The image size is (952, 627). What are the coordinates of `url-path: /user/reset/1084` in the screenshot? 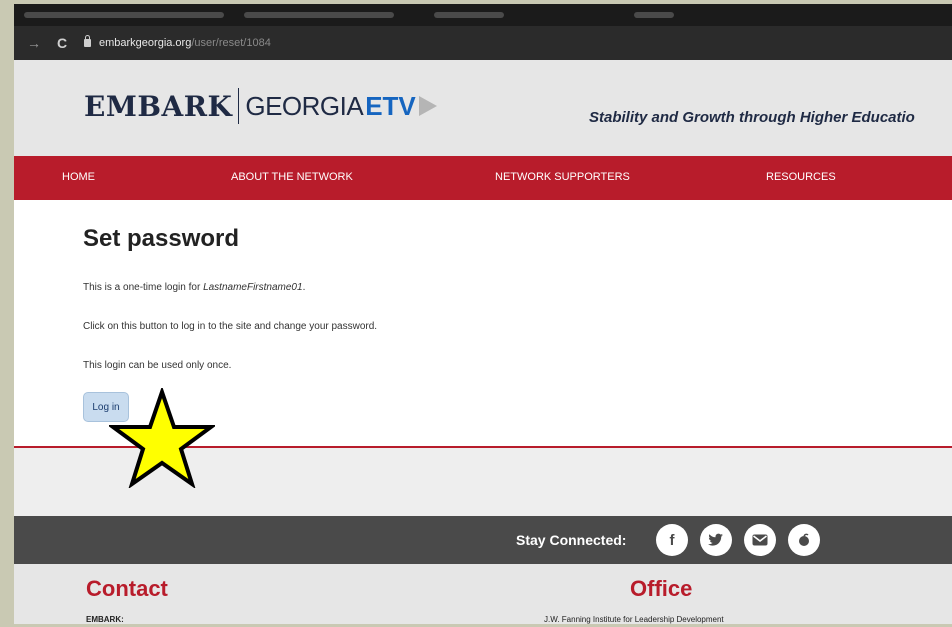 It's located at (231, 43).